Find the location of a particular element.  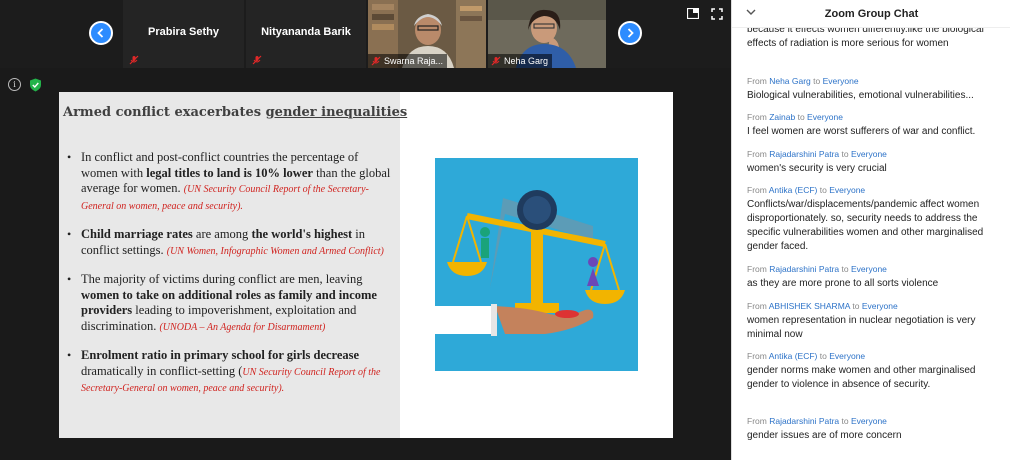

prev-page-button is located at coordinates (101, 33).